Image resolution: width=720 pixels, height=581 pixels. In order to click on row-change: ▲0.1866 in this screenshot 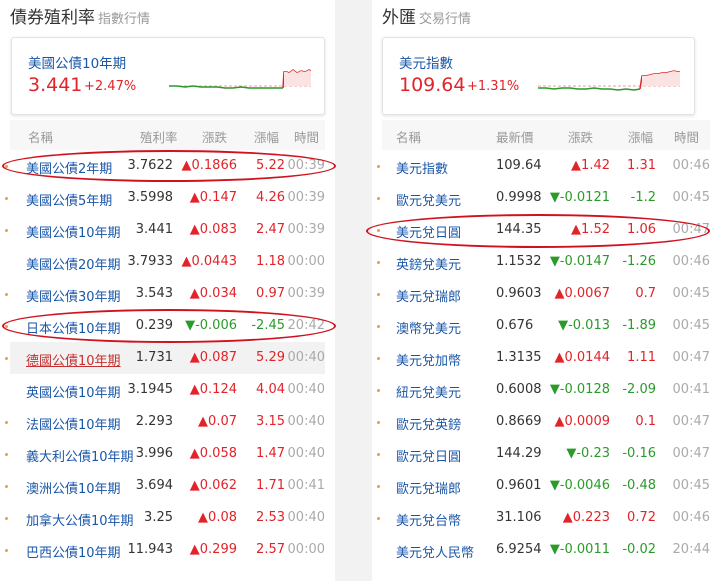, I will do `click(209, 165)`.